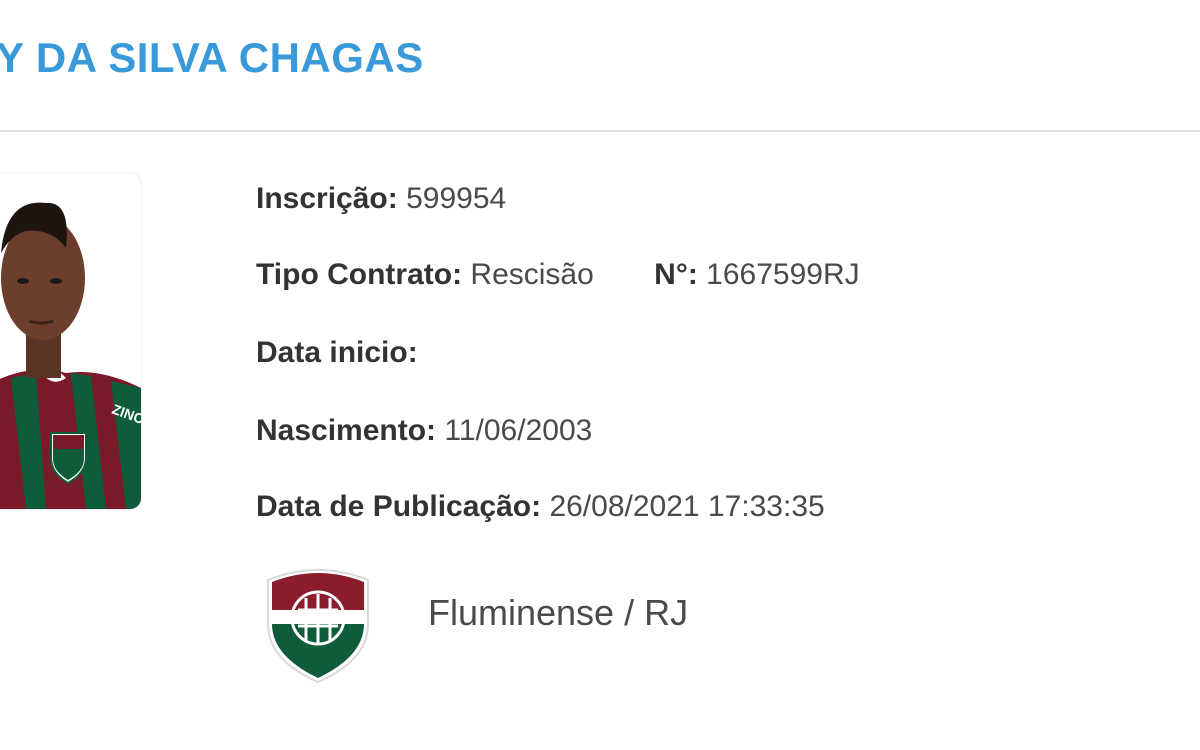  I want to click on data-inicio-row: Data inicio:, so click(337, 353).